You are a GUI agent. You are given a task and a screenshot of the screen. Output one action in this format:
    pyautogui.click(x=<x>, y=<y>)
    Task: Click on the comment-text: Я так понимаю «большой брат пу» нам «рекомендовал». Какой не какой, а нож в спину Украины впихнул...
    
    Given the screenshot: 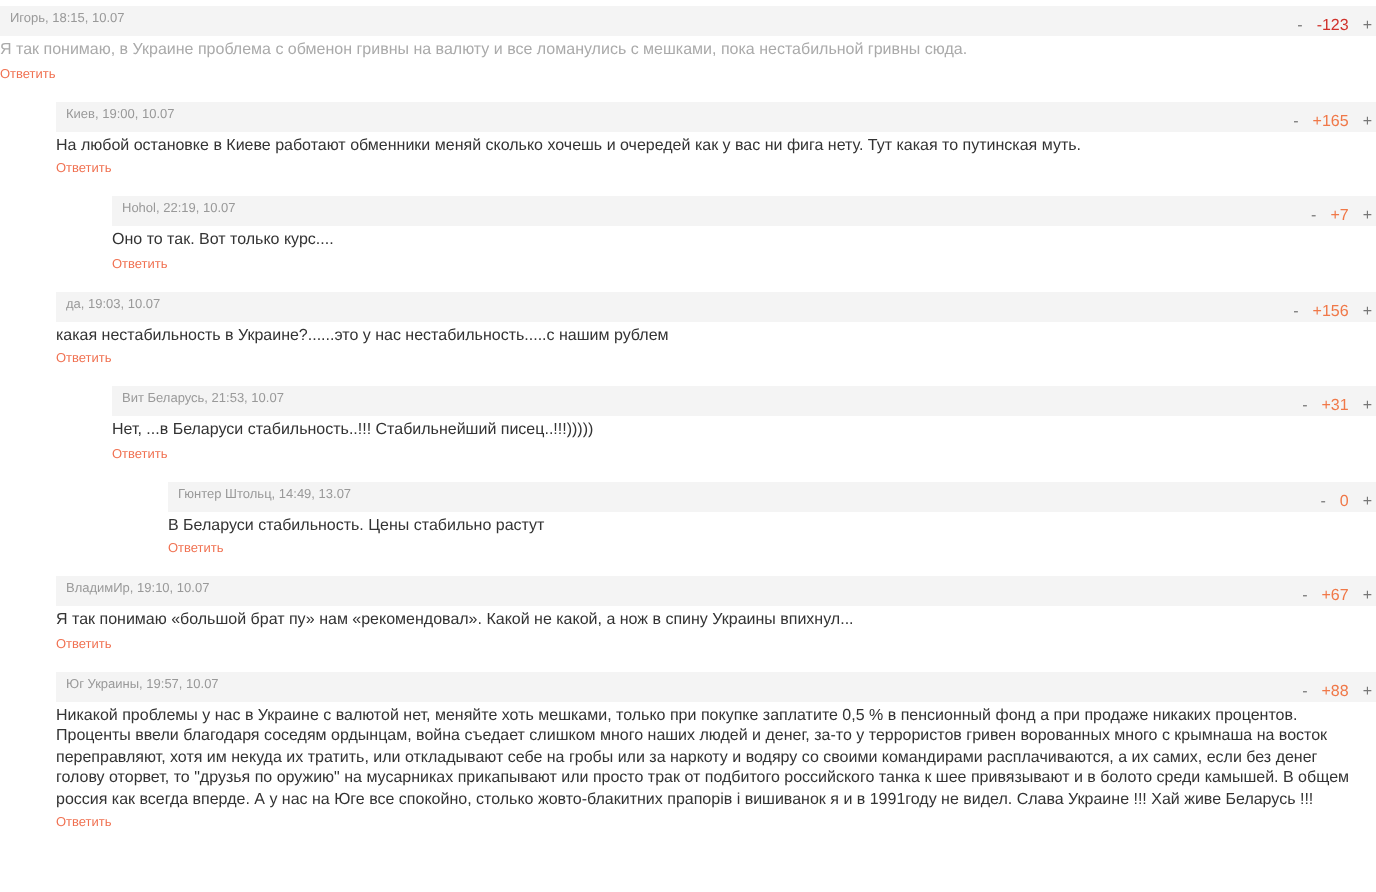 What is the action you would take?
    pyautogui.click(x=456, y=620)
    